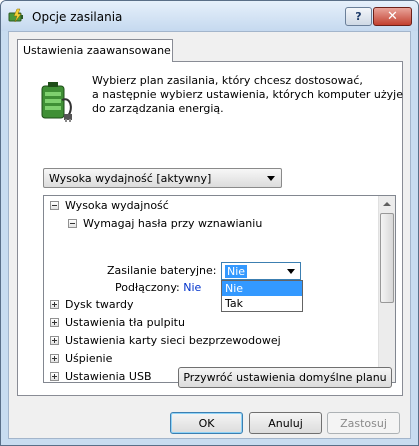 The image size is (419, 446). What do you see at coordinates (108, 376) in the screenshot?
I see `tree-item-label: Ustawienia USB` at bounding box center [108, 376].